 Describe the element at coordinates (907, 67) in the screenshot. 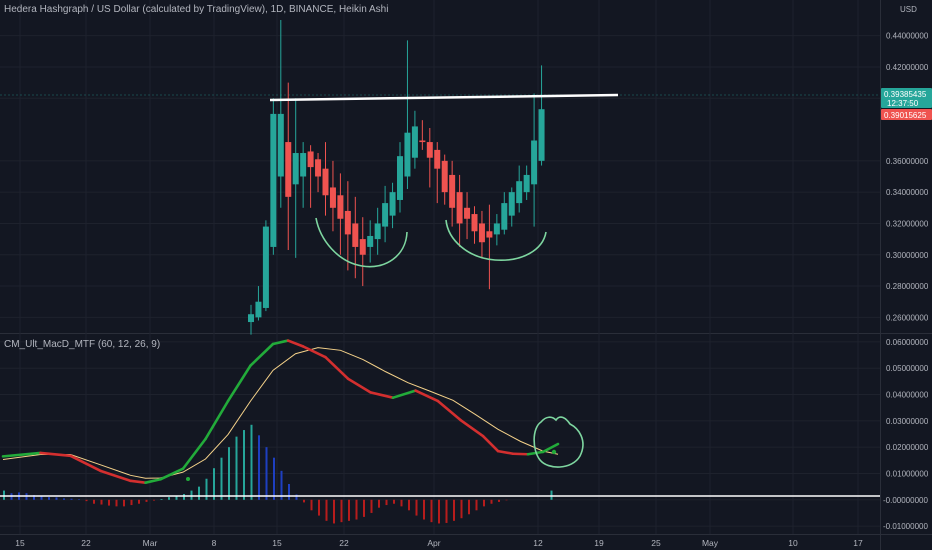

I see `price-tick-label: 0.42000000` at that location.